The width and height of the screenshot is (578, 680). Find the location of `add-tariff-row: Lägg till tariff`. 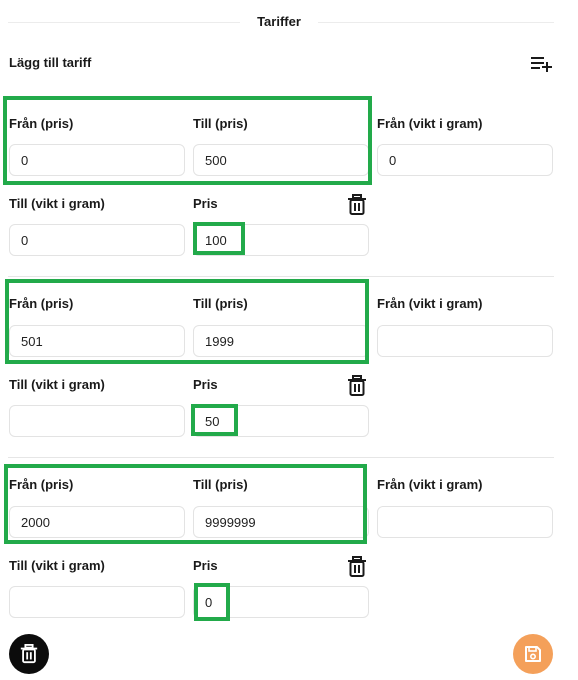

add-tariff-row: Lägg till tariff is located at coordinates (289, 64).